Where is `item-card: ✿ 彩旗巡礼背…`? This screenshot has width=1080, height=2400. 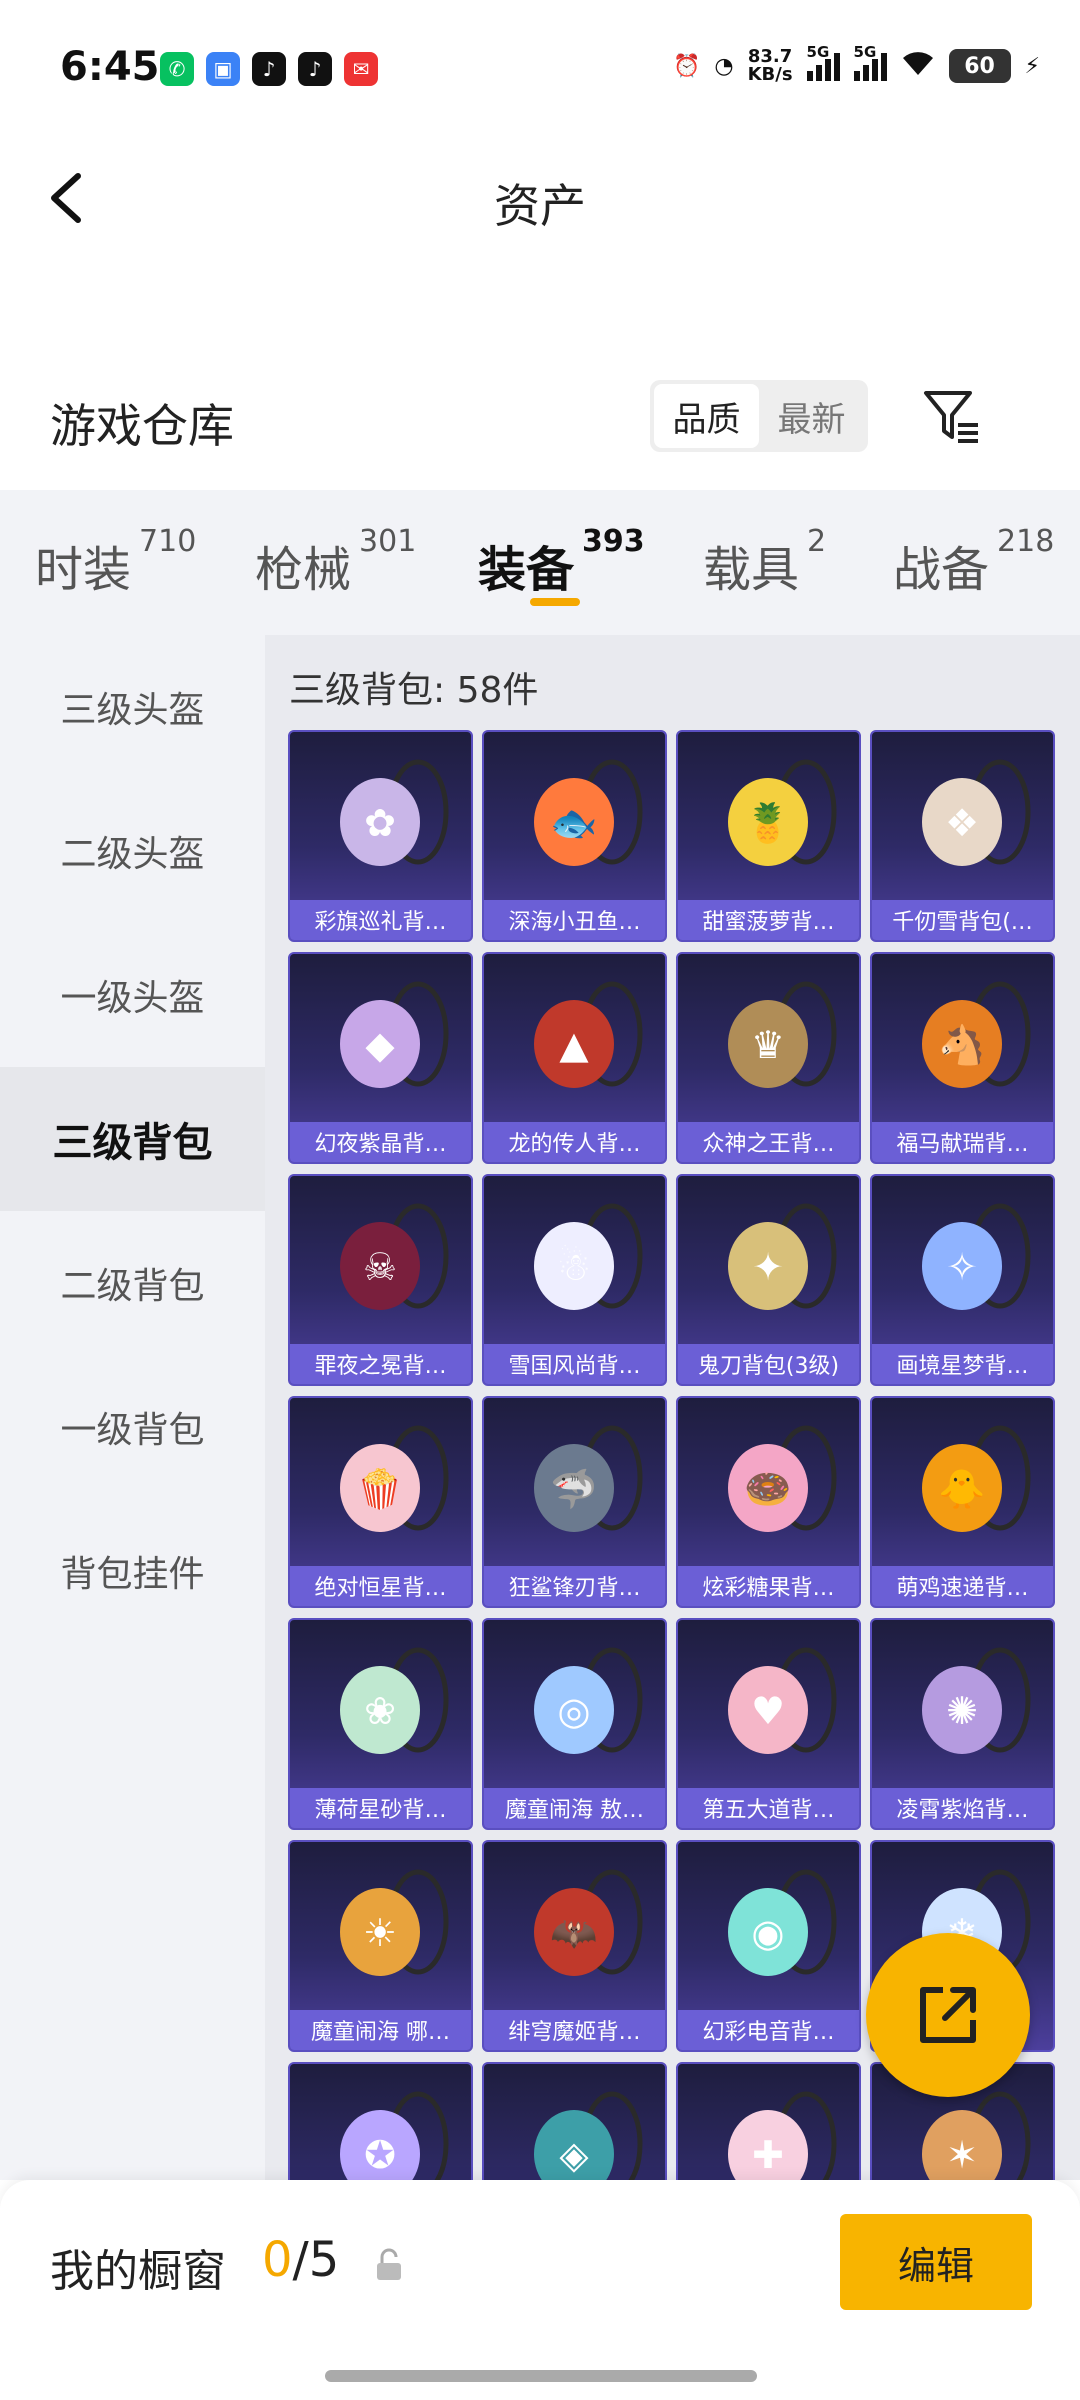 item-card: ✿ 彩旗巡礼背… is located at coordinates (380, 836).